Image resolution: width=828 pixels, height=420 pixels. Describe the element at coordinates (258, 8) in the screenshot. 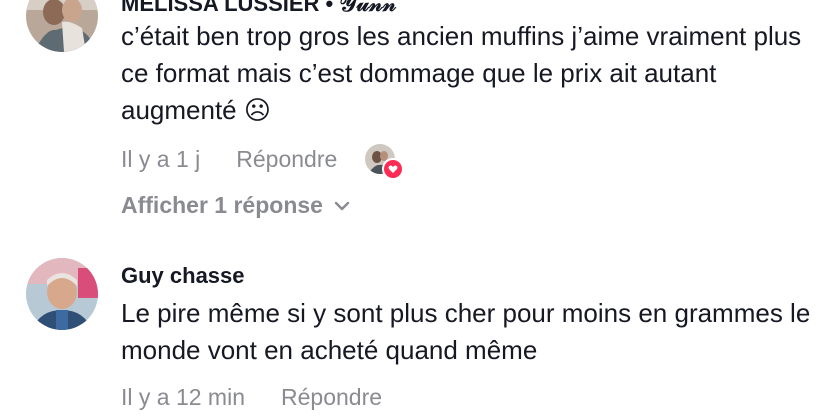

I see `comment-author: MELISSA LUSSIER • 𝒴𝓊𝓃𝓃` at that location.